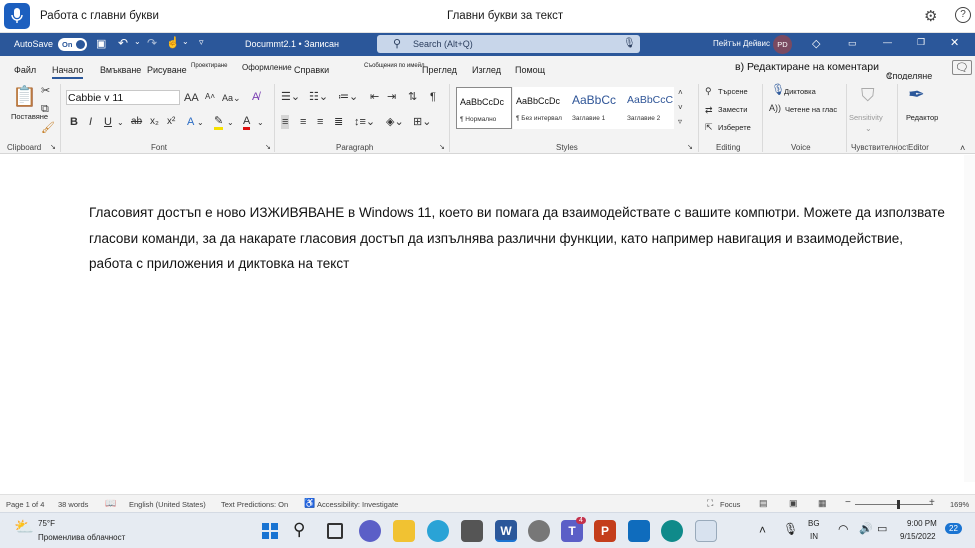 This screenshot has height=548, width=975. What do you see at coordinates (541, 108) in the screenshot?
I see `style-no-spacing: AaBbCcDc ¶ Без интервал` at bounding box center [541, 108].